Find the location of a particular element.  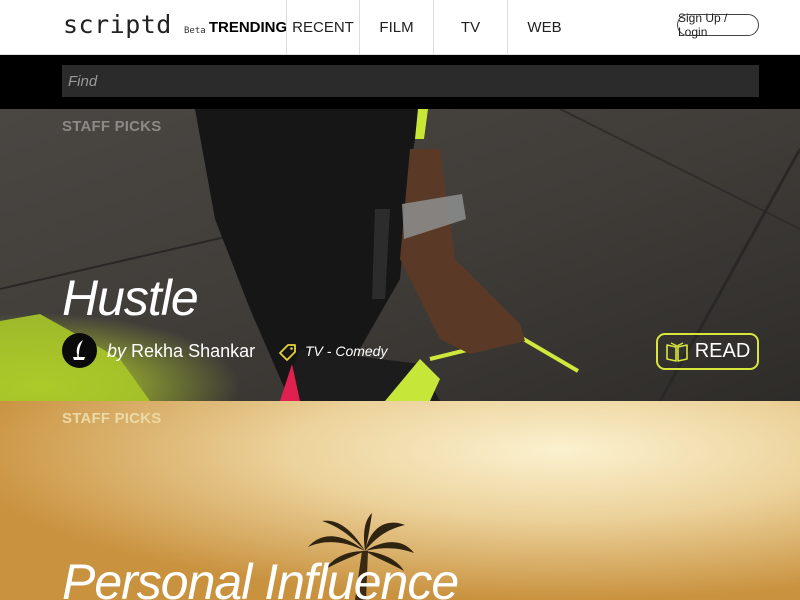

search-bar is located at coordinates (400, 82).